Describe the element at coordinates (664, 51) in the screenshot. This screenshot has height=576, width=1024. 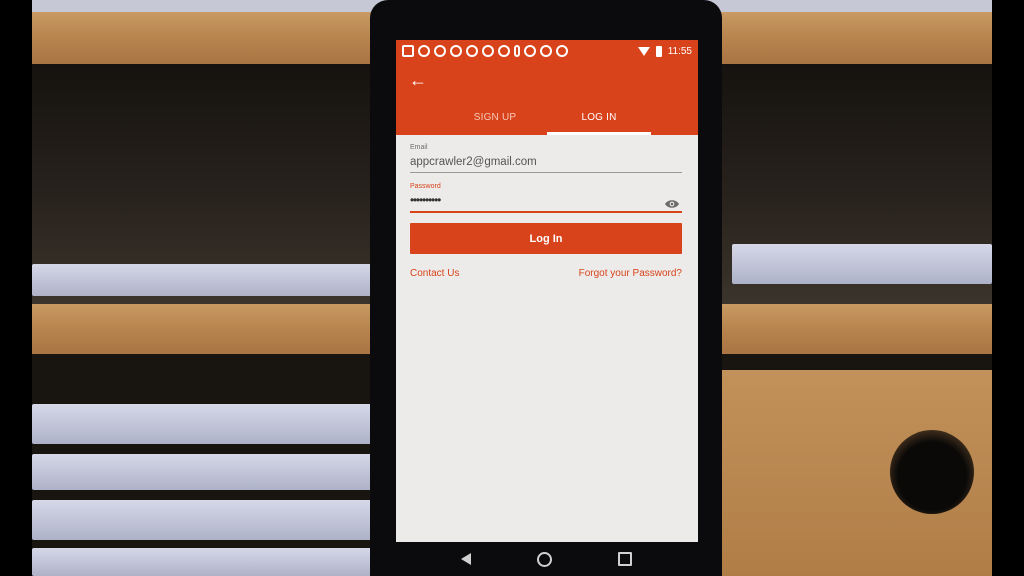
I see `system-icons: 11:55` at that location.